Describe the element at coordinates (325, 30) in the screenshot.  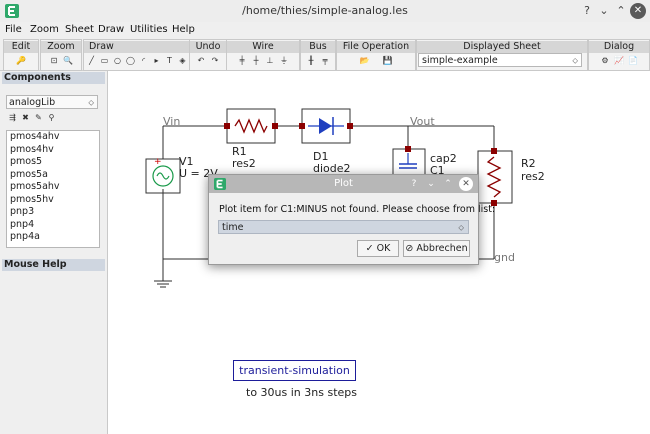
I see `menubar: File Zoom Sheet Draw Utilities Help` at that location.